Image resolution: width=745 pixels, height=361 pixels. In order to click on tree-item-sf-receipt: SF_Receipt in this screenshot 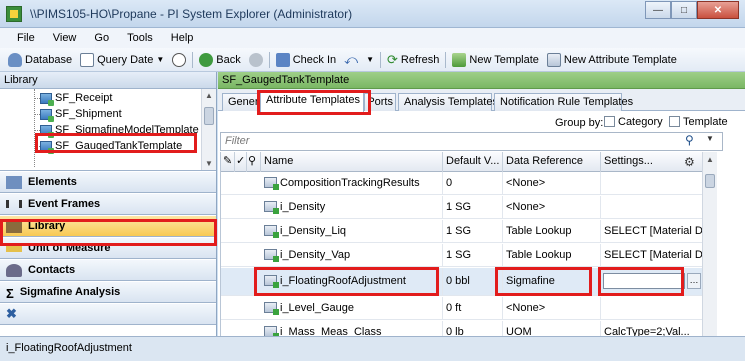, I will do `click(76, 98)`.